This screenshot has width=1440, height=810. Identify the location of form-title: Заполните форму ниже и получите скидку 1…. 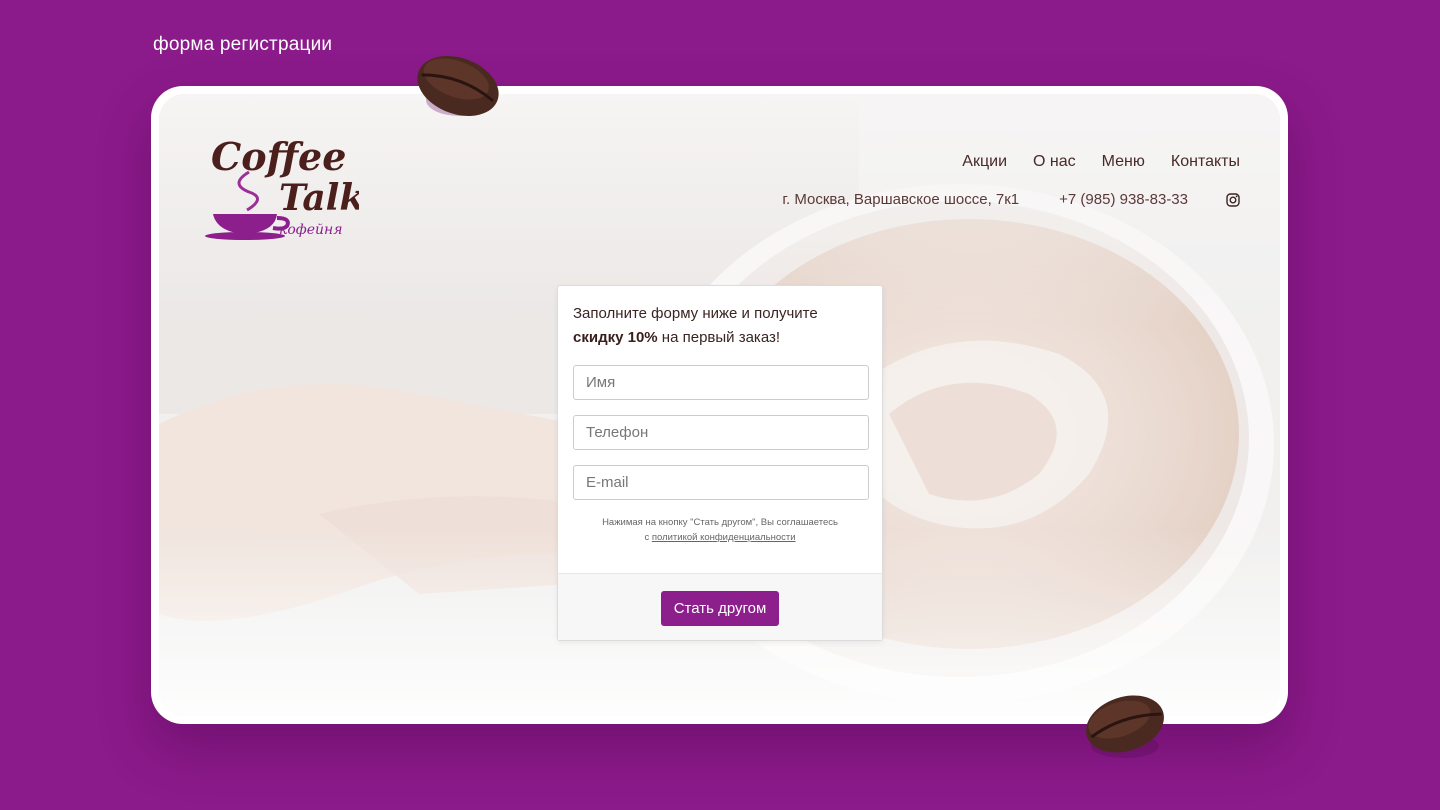
(720, 326).